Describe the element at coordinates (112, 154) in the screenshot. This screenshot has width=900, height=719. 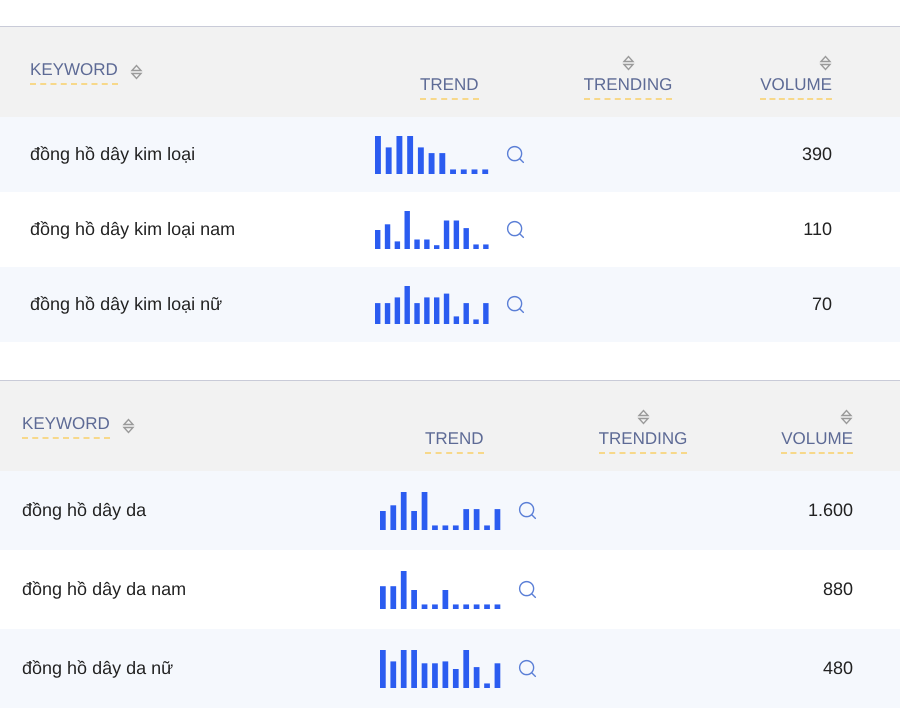
I see `keyword-text: đồng hồ dây kim loại` at that location.